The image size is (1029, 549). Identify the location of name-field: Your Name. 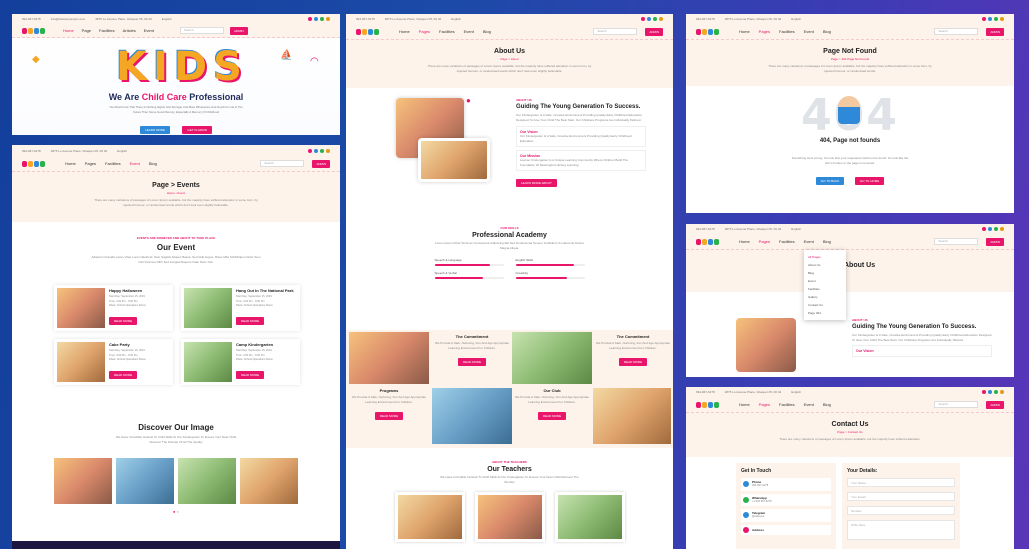
(901, 482).